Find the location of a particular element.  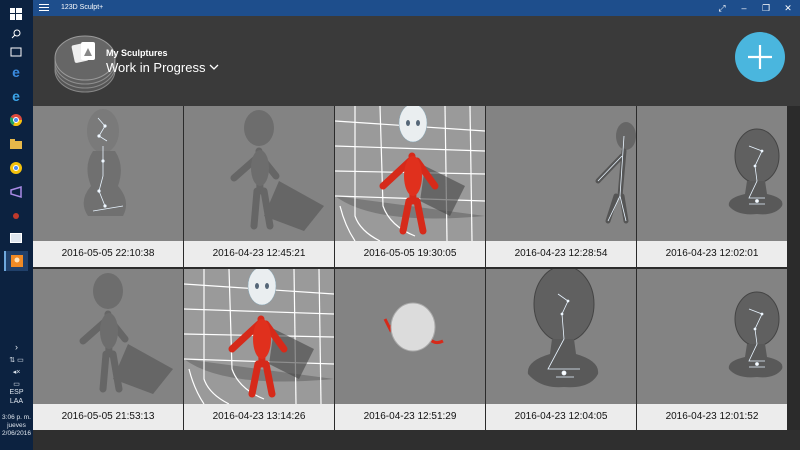

sculpture-date: 2016-05-05 22:10:38 is located at coordinates (108, 253).